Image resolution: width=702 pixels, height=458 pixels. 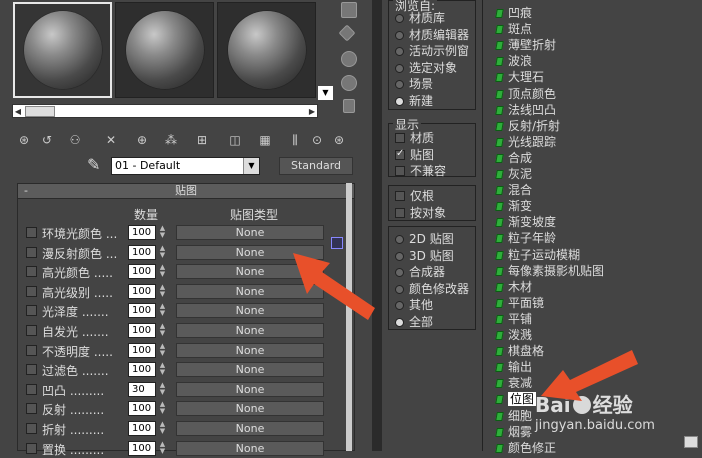 I want to click on annotation-arrow-left, so click(x=334, y=286).